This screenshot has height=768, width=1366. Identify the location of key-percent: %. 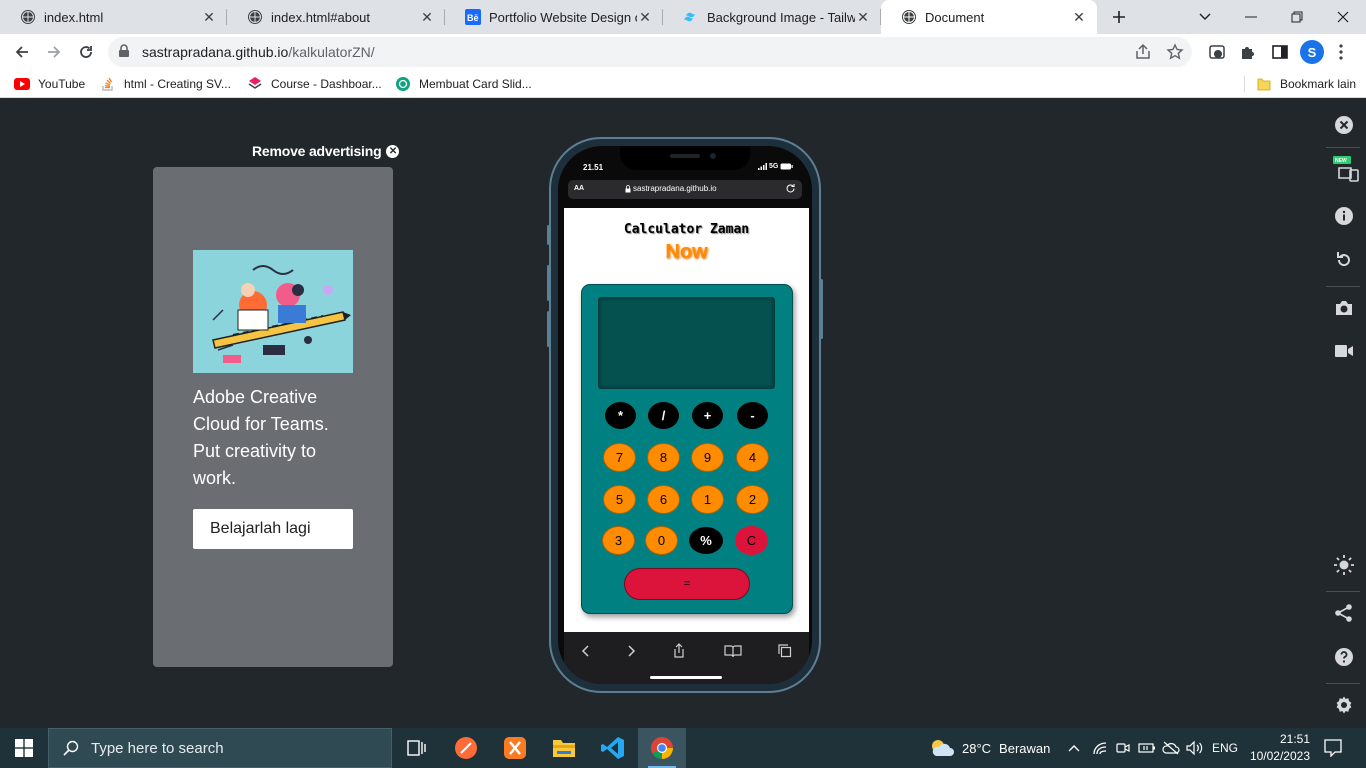
(706, 540).